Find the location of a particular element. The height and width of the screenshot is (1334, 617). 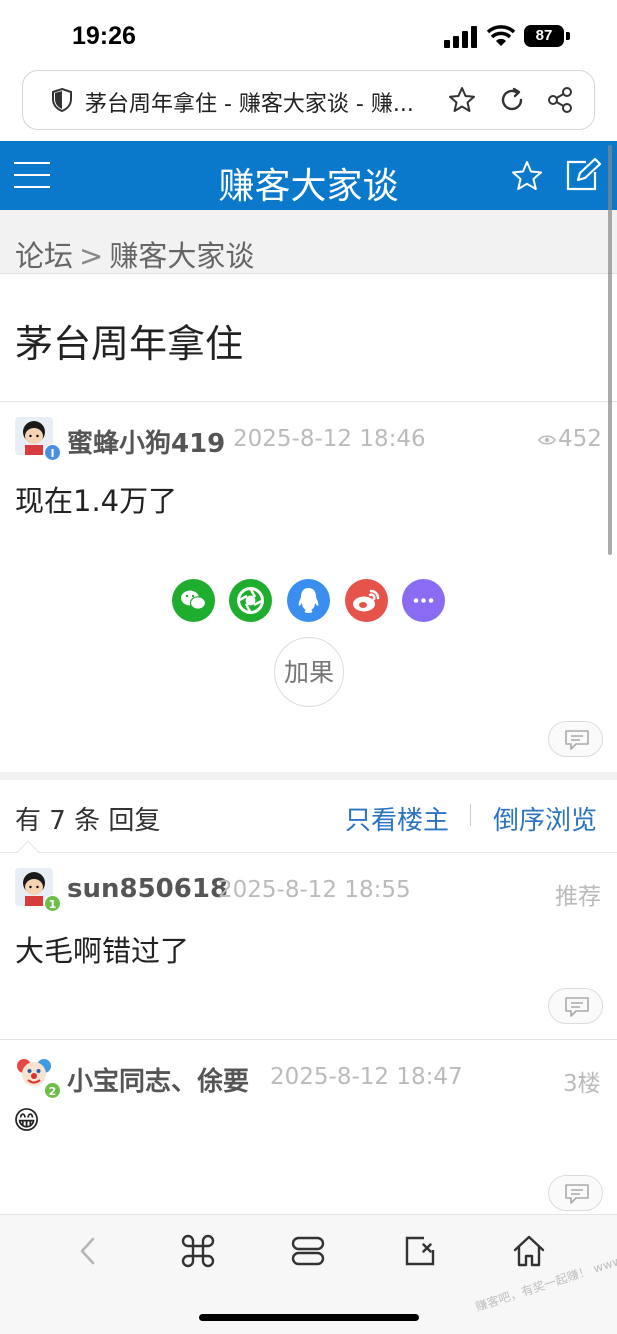

breadcrumb-root: 论坛 is located at coordinates (44, 241).